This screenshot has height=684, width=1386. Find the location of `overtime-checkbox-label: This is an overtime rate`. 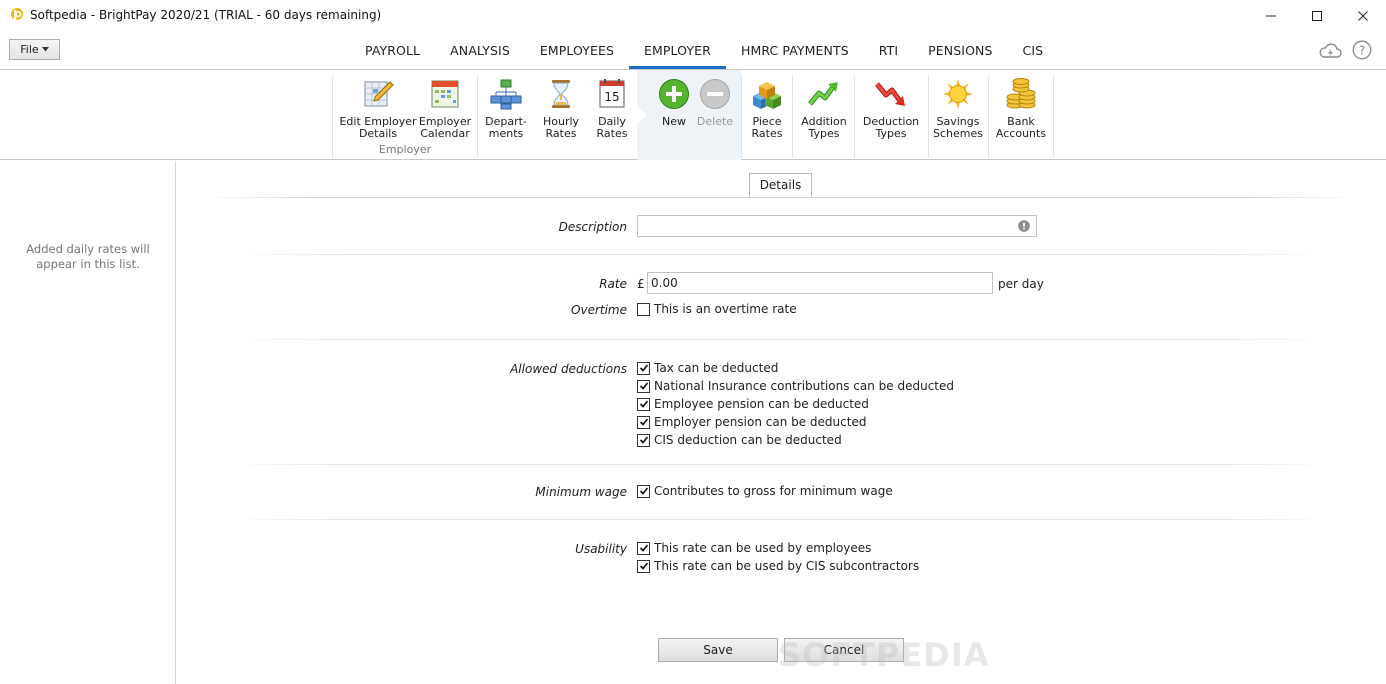

overtime-checkbox-label: This is an overtime rate is located at coordinates (725, 309).